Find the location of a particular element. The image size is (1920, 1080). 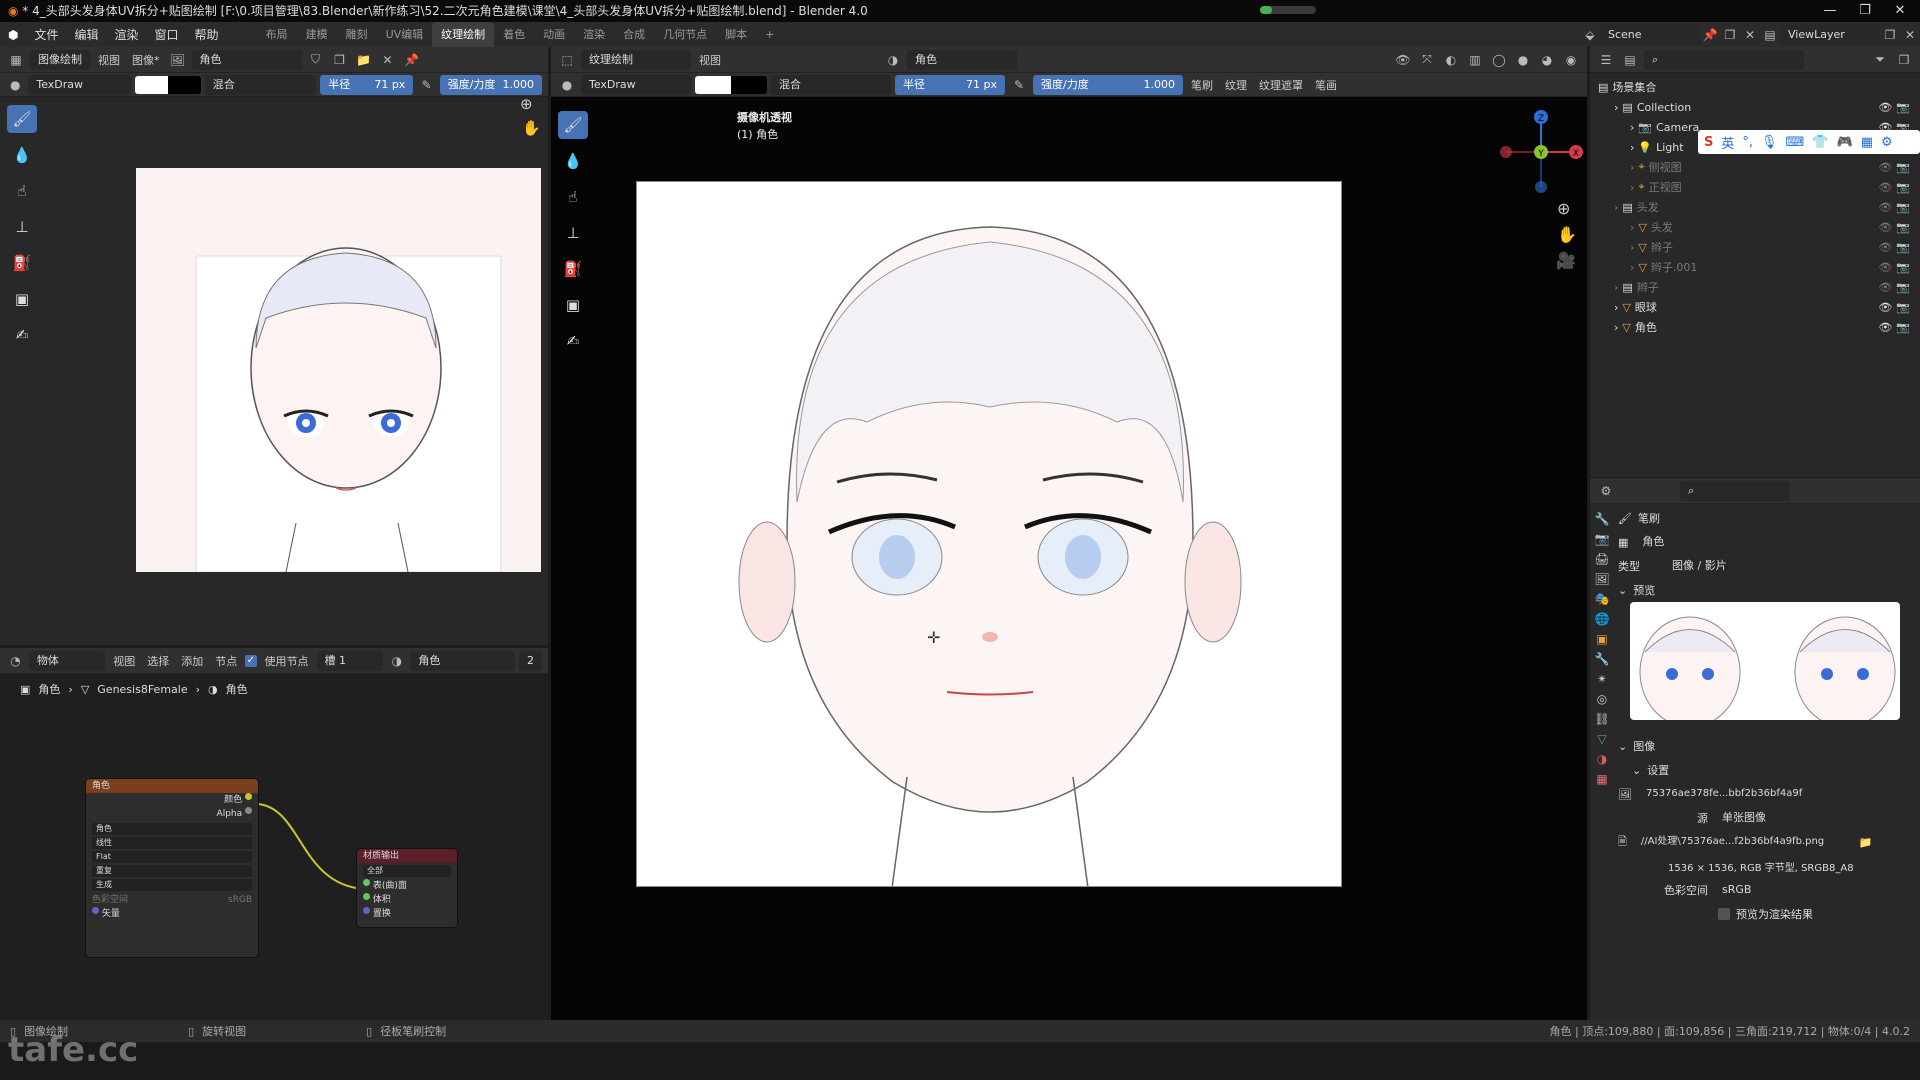

modifier-tab-icon: 🔧 is located at coordinates (1602, 659).